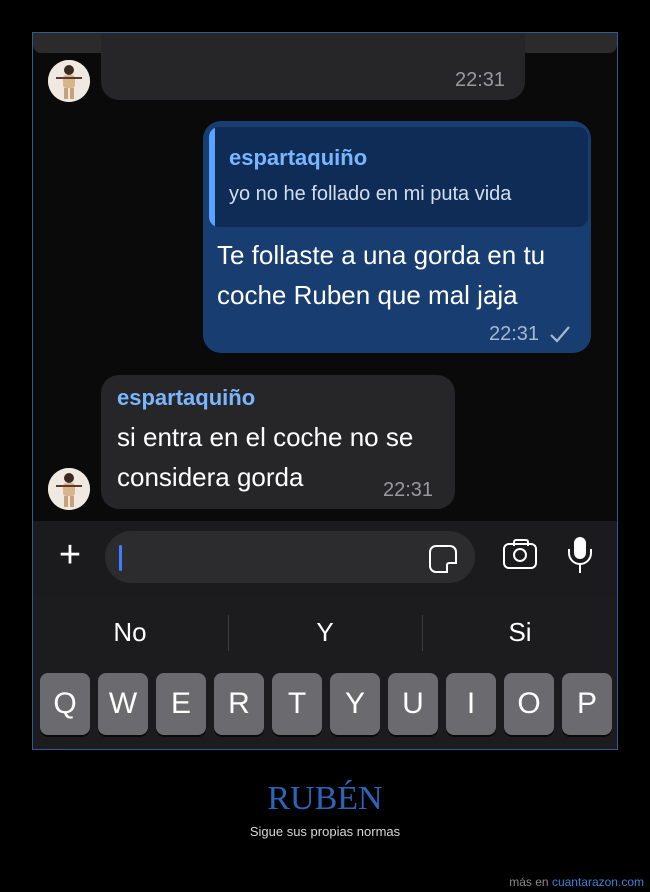 Image resolution: width=650 pixels, height=892 pixels. What do you see at coordinates (598, 882) in the screenshot?
I see `footer-site-link: cuantarazon.com` at bounding box center [598, 882].